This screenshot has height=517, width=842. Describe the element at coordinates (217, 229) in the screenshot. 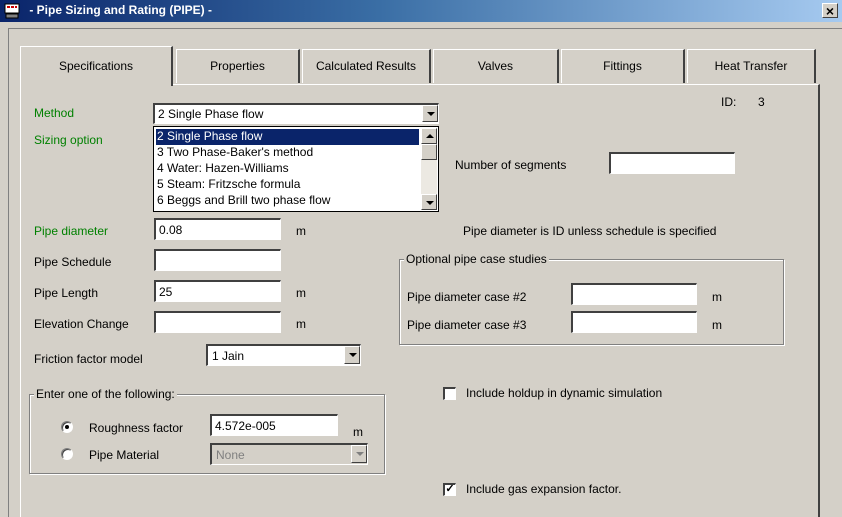

I see `pipe-diameter-input` at that location.